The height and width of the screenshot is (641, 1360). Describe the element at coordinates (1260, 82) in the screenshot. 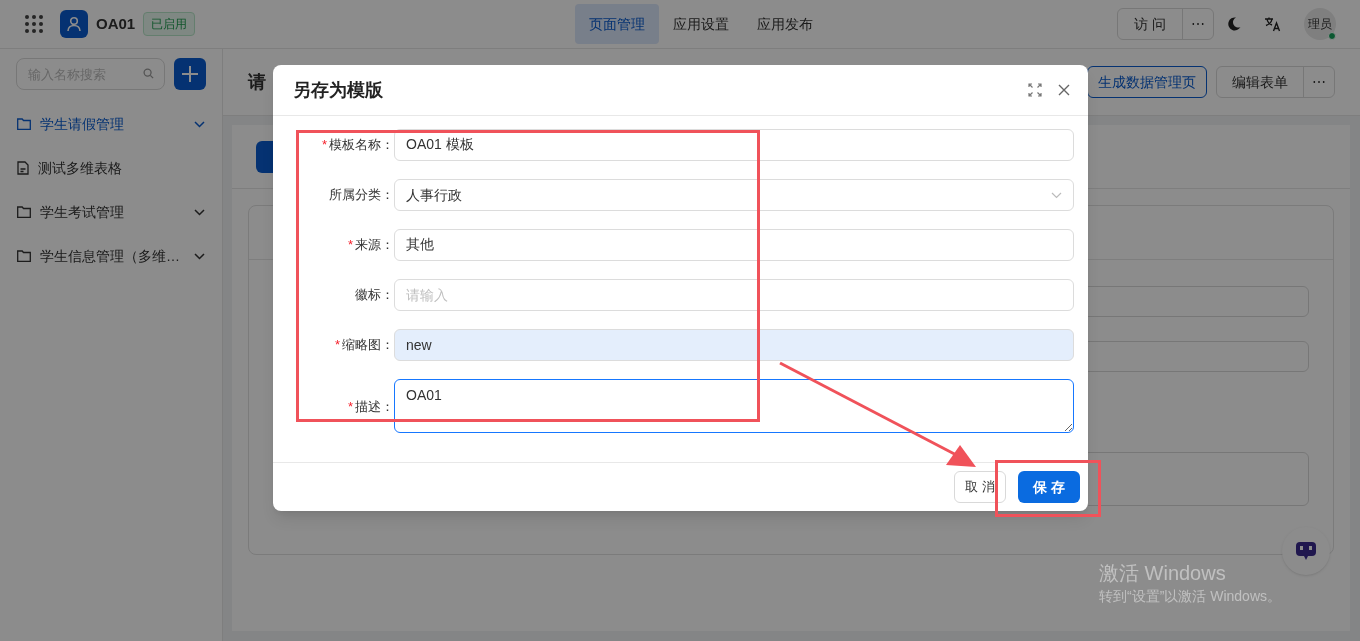

I see `edit-form-button: 编辑表单` at that location.